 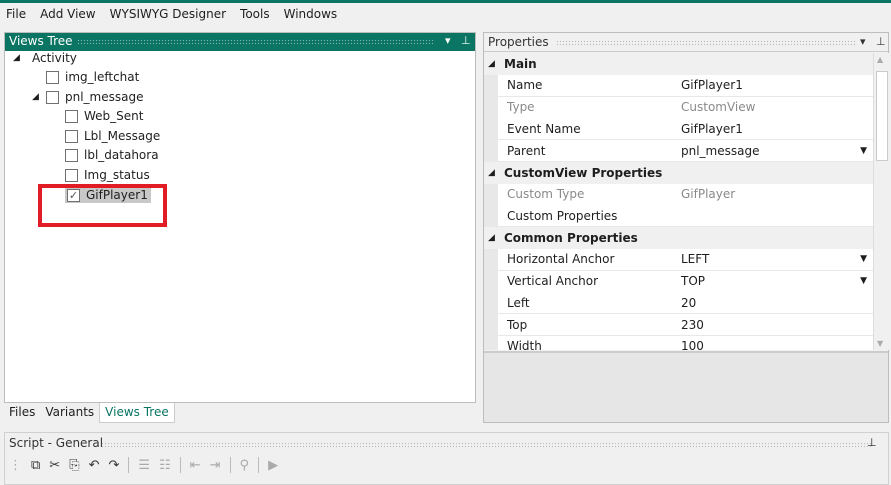 I want to click on tree-item: lbl_datahora, so click(x=105, y=155).